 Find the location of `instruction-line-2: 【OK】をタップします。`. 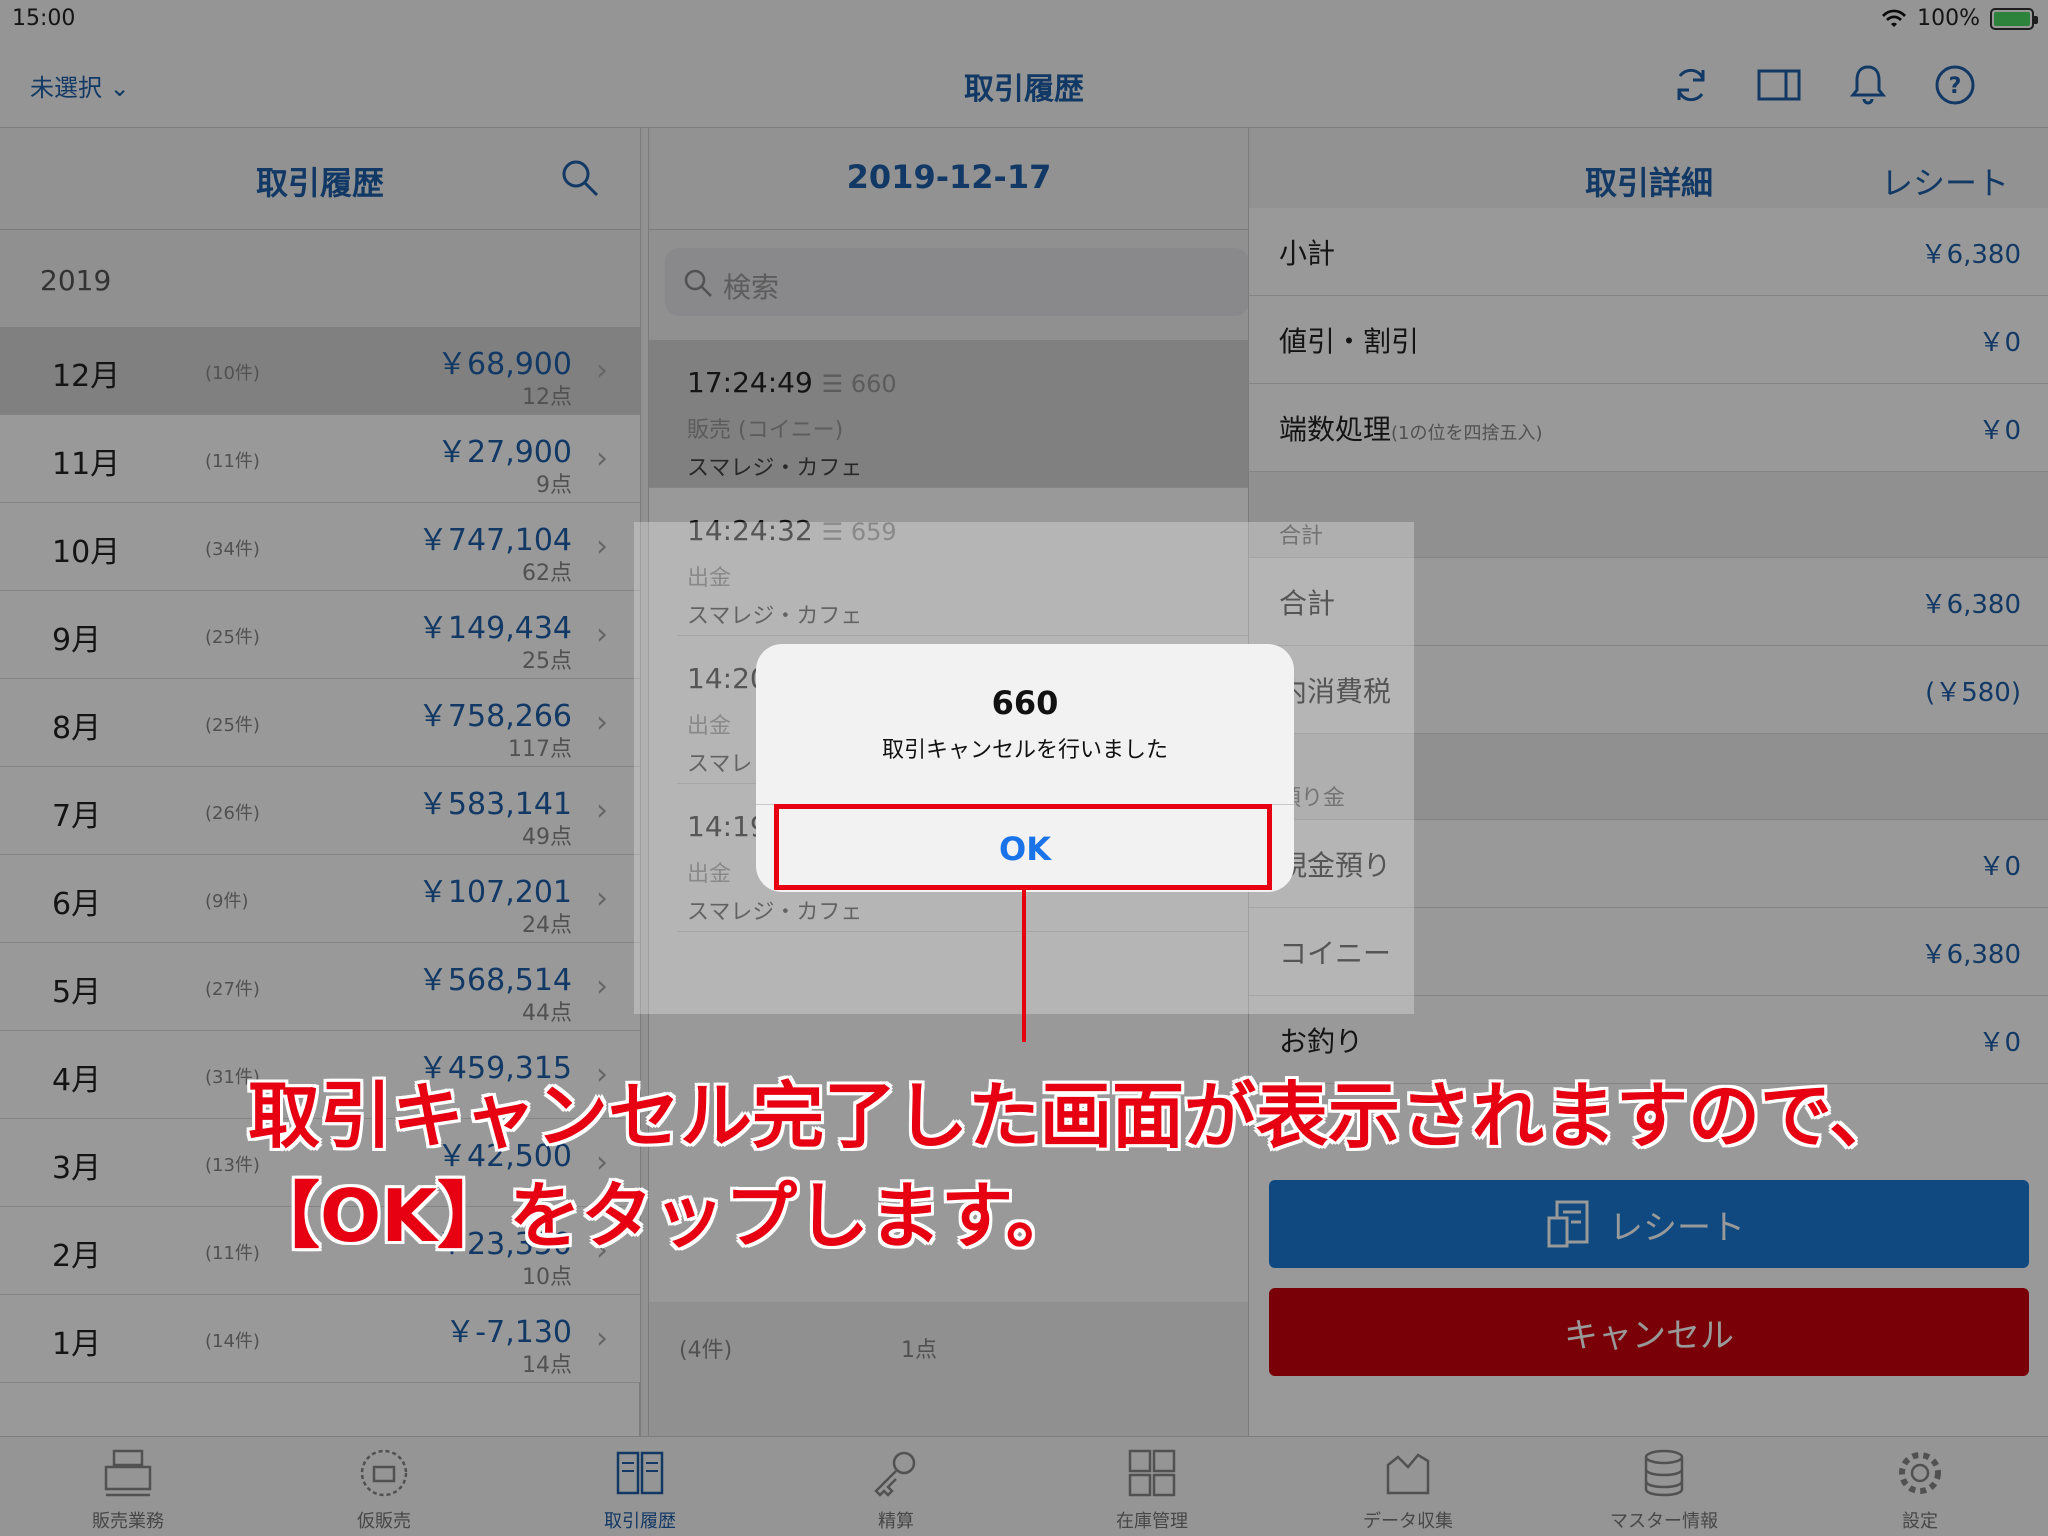

instruction-line-2: 【OK】をタップします。 is located at coordinates (663, 1216).